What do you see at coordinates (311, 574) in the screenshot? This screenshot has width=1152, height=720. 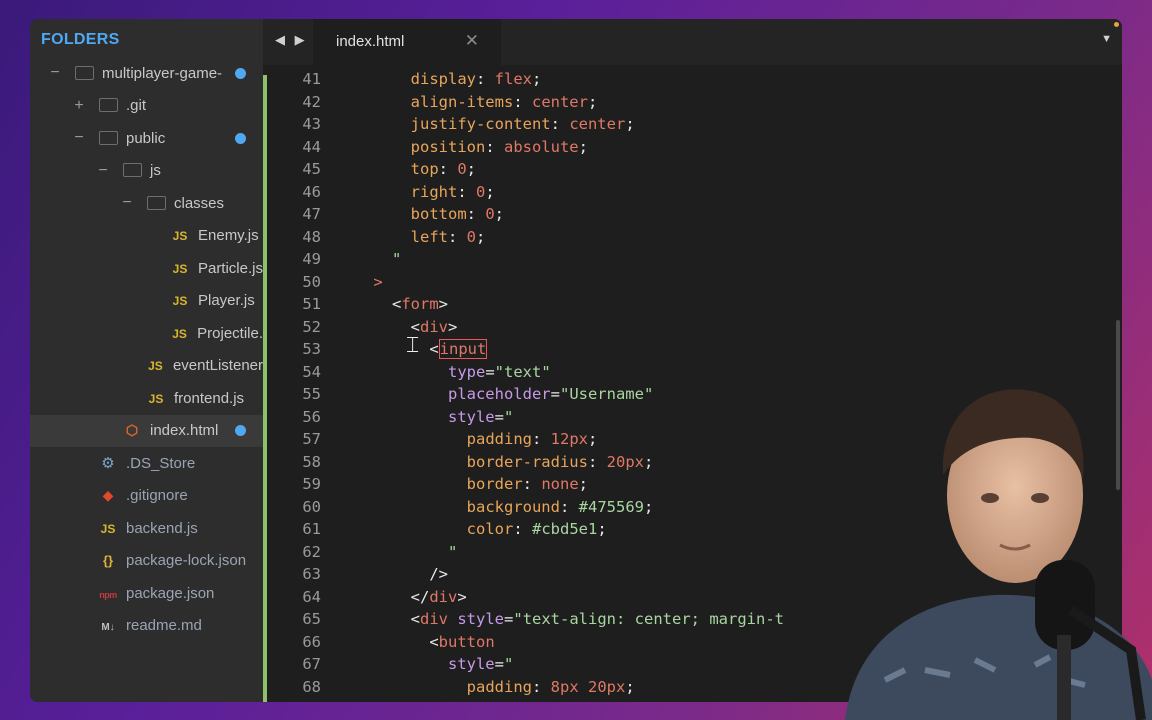 I see `line-number: 63` at bounding box center [311, 574].